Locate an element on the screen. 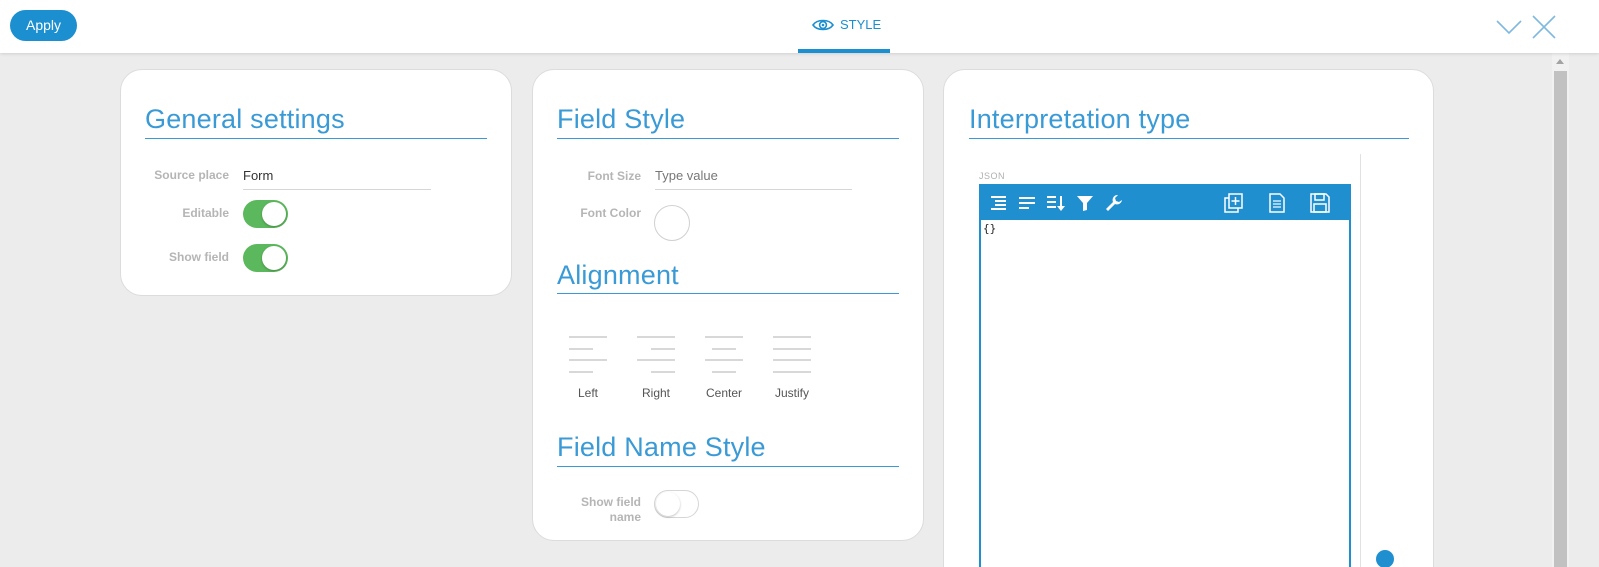 Image resolution: width=1599 pixels, height=567 pixels. page-scrollbar is located at coordinates (1560, 310).